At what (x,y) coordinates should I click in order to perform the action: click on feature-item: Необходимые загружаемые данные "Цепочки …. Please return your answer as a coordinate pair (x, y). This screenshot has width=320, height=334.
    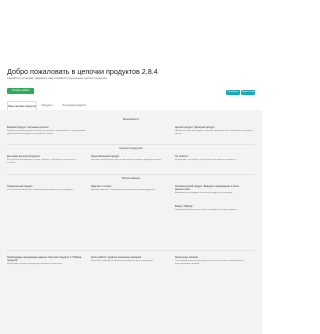
    Looking at the image, I should click on (44, 260).